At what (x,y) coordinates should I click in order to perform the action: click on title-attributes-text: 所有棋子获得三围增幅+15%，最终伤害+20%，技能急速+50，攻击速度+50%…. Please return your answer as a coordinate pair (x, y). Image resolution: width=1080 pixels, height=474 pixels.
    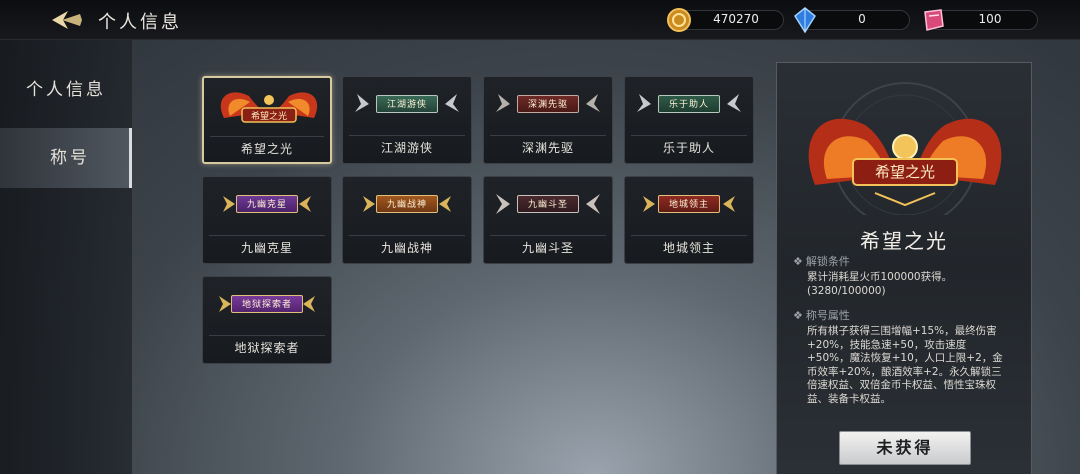
    Looking at the image, I should click on (905, 365).